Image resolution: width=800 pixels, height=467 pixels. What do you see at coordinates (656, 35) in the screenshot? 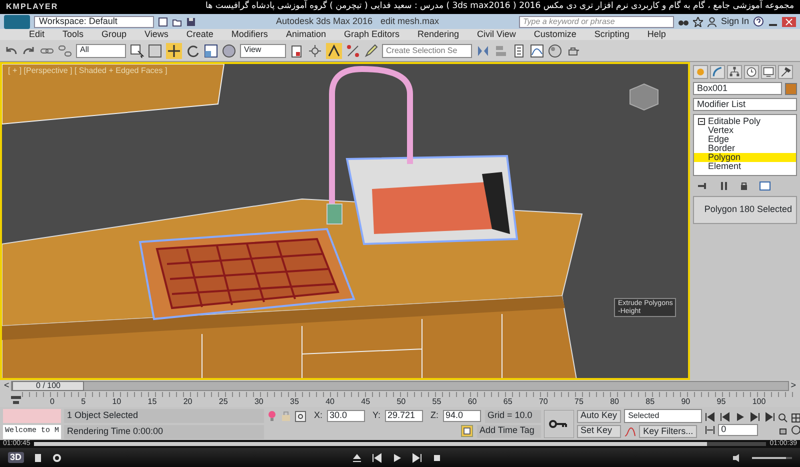
I see `menu-item: Help` at bounding box center [656, 35].